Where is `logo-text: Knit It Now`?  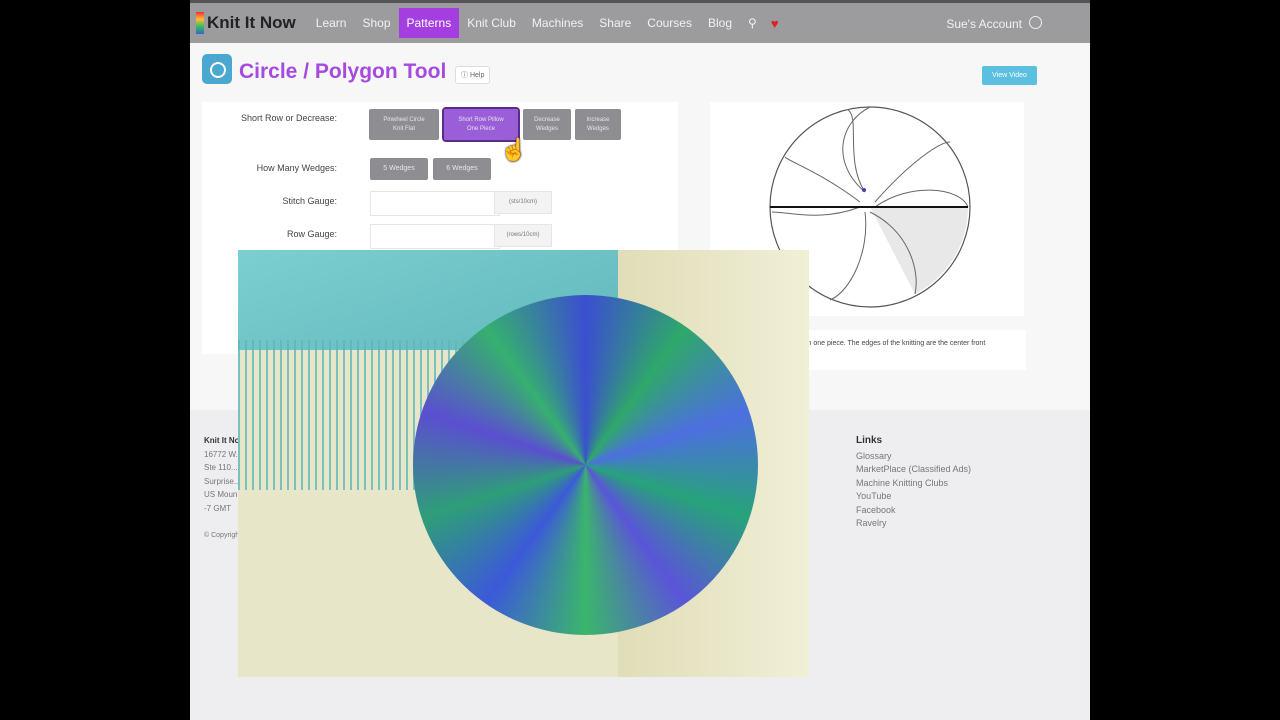 logo-text: Knit It Now is located at coordinates (251, 22).